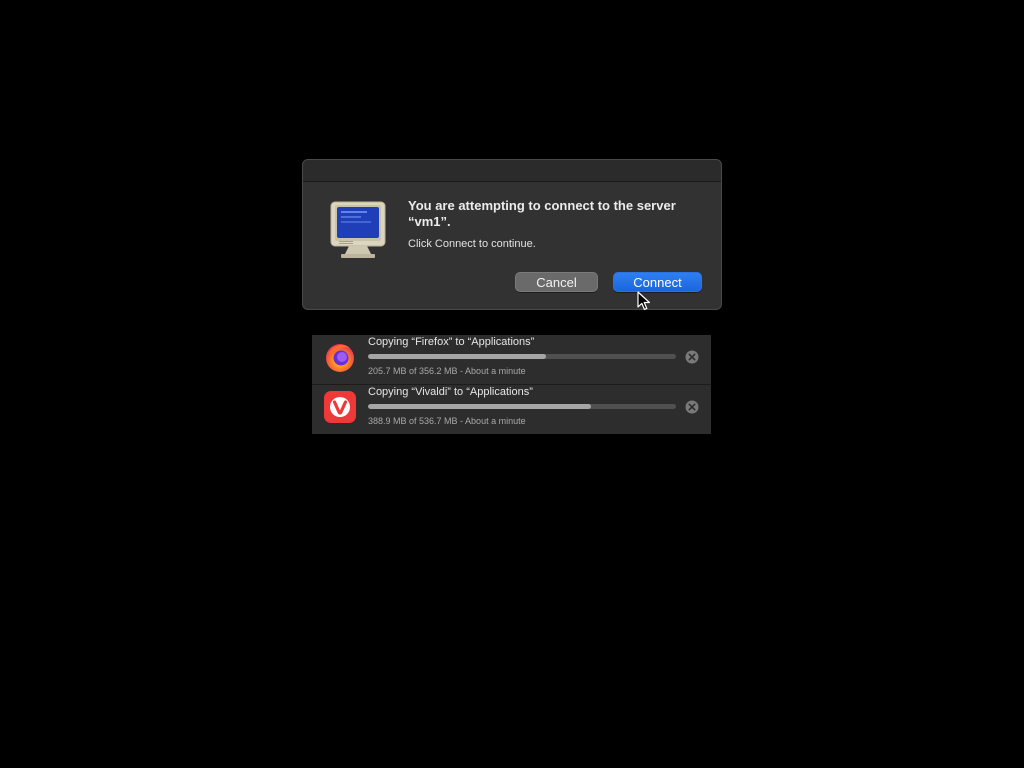  I want to click on dialog-titlebar, so click(512, 171).